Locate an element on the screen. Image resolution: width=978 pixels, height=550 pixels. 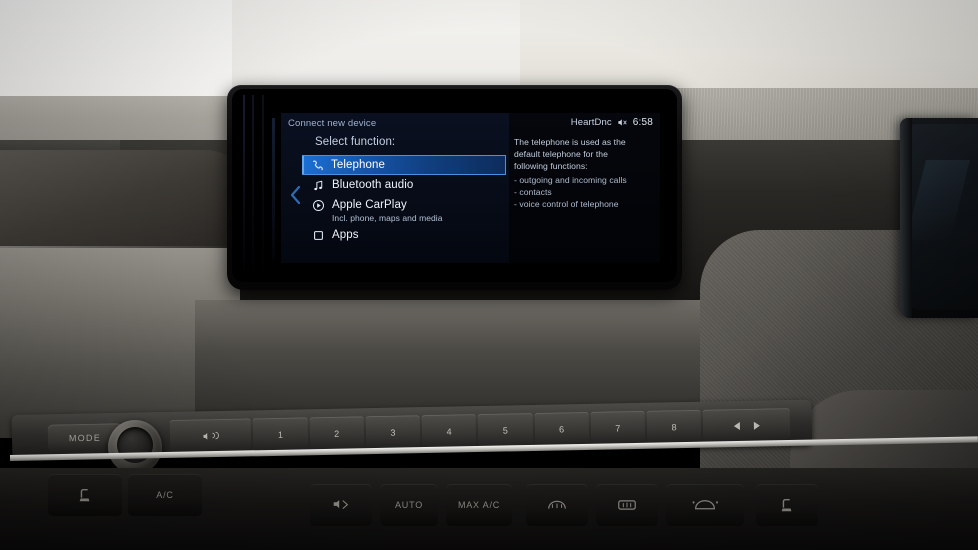
preset-label: 7 is located at coordinates (618, 427).